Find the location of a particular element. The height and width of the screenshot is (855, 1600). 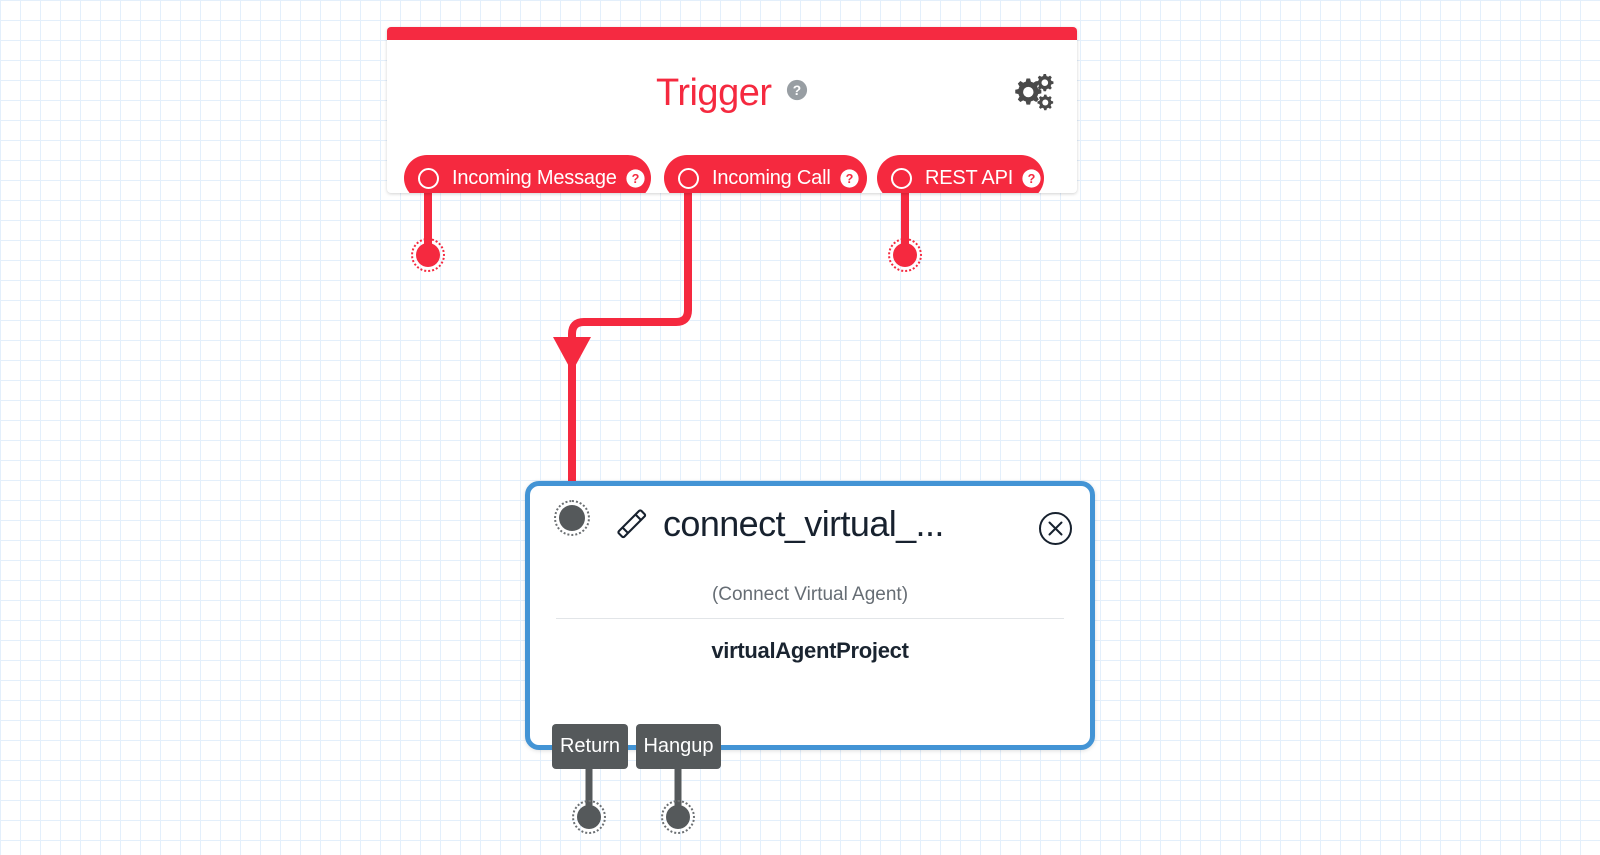

trigger-title-row: Trigger ? is located at coordinates (732, 93).